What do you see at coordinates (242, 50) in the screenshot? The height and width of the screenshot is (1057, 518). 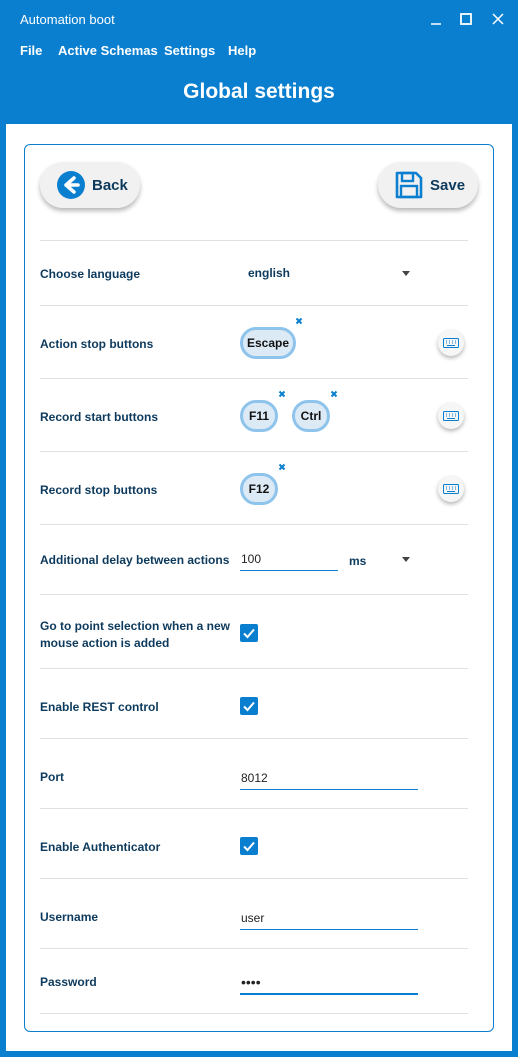 I see `menu-help: Help` at bounding box center [242, 50].